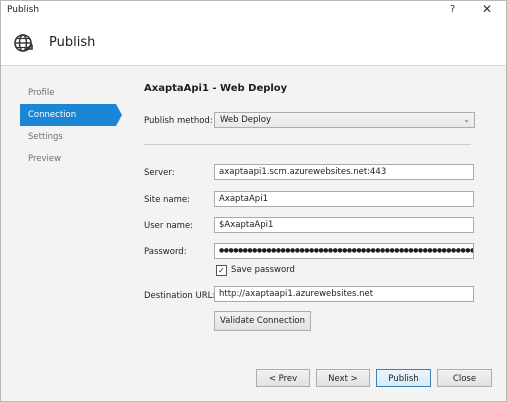 Image resolution: width=507 pixels, height=402 pixels. What do you see at coordinates (344, 172) in the screenshot?
I see `server-input: axaptaapi1.scm.azurewebsites.net:443` at bounding box center [344, 172].